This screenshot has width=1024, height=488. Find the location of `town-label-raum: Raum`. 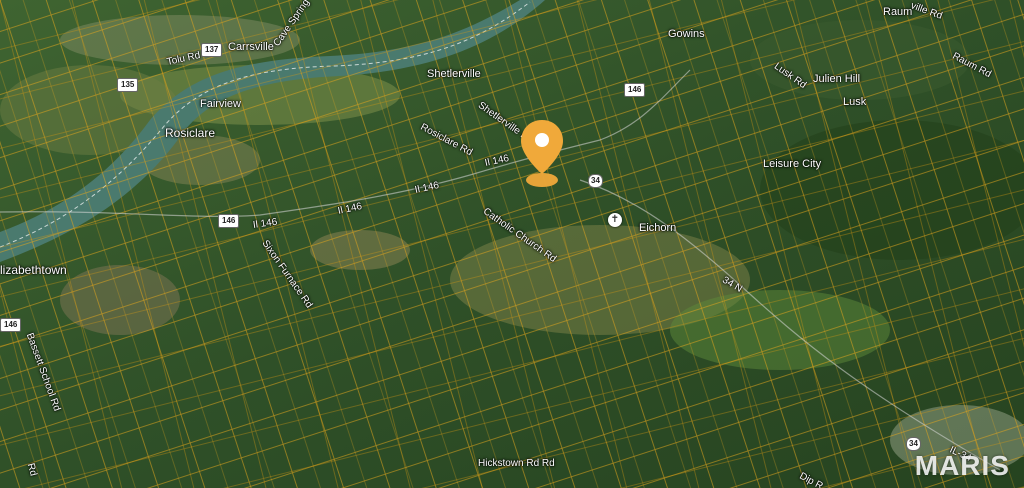

town-label-raum: Raum is located at coordinates (898, 12).